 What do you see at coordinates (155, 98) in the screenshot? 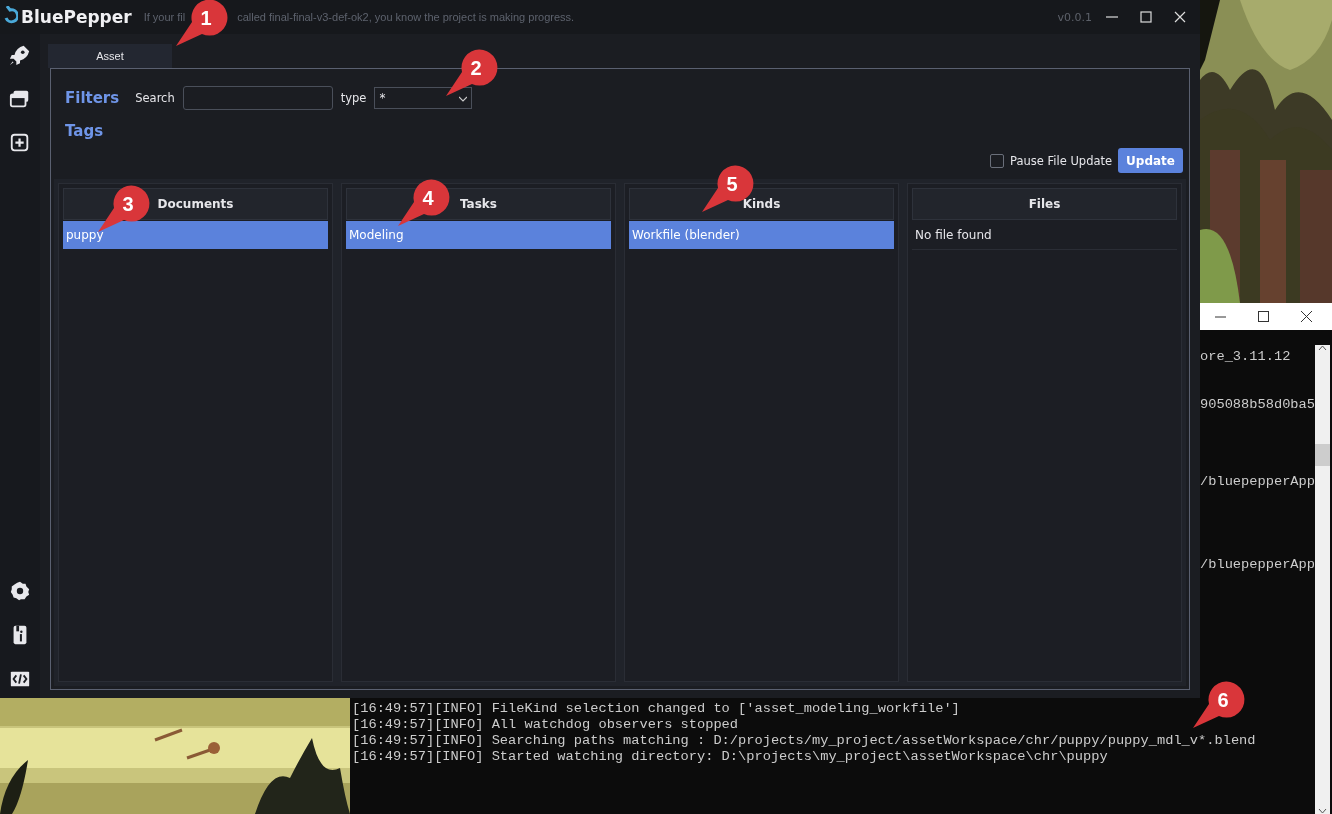
I see `field-label: Search` at bounding box center [155, 98].